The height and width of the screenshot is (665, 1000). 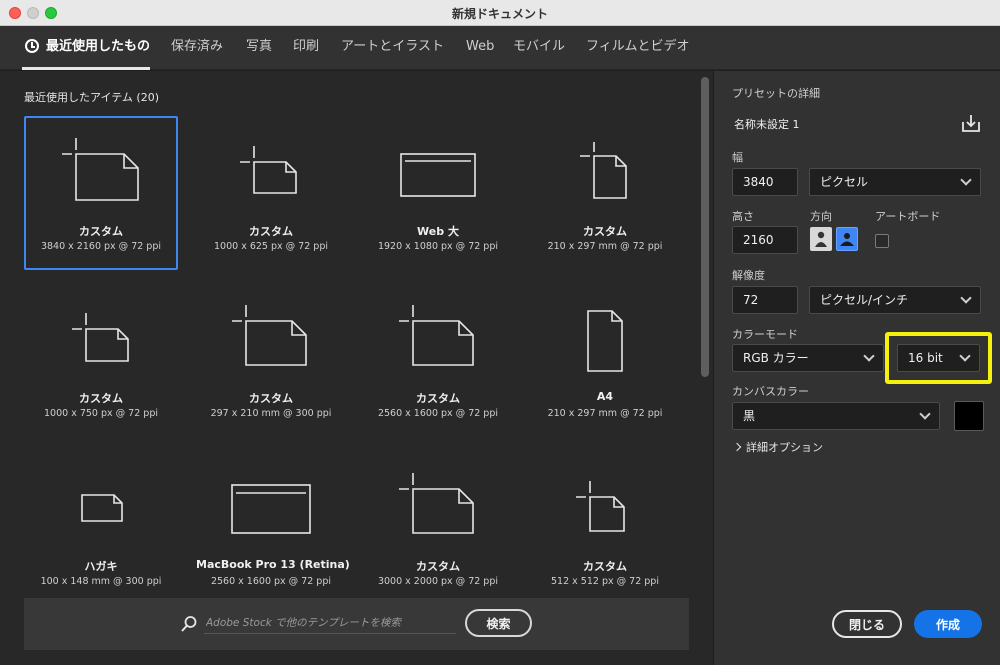 I want to click on landscape-orientation-button, so click(x=847, y=239).